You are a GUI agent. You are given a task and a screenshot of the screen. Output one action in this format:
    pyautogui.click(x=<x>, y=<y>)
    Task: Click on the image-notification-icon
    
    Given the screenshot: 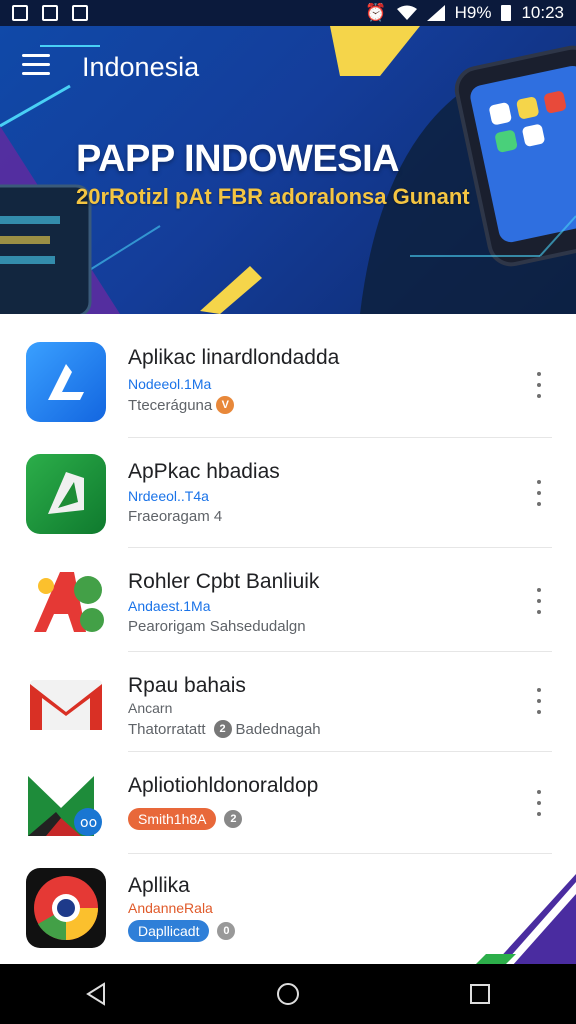 What is the action you would take?
    pyautogui.click(x=20, y=13)
    